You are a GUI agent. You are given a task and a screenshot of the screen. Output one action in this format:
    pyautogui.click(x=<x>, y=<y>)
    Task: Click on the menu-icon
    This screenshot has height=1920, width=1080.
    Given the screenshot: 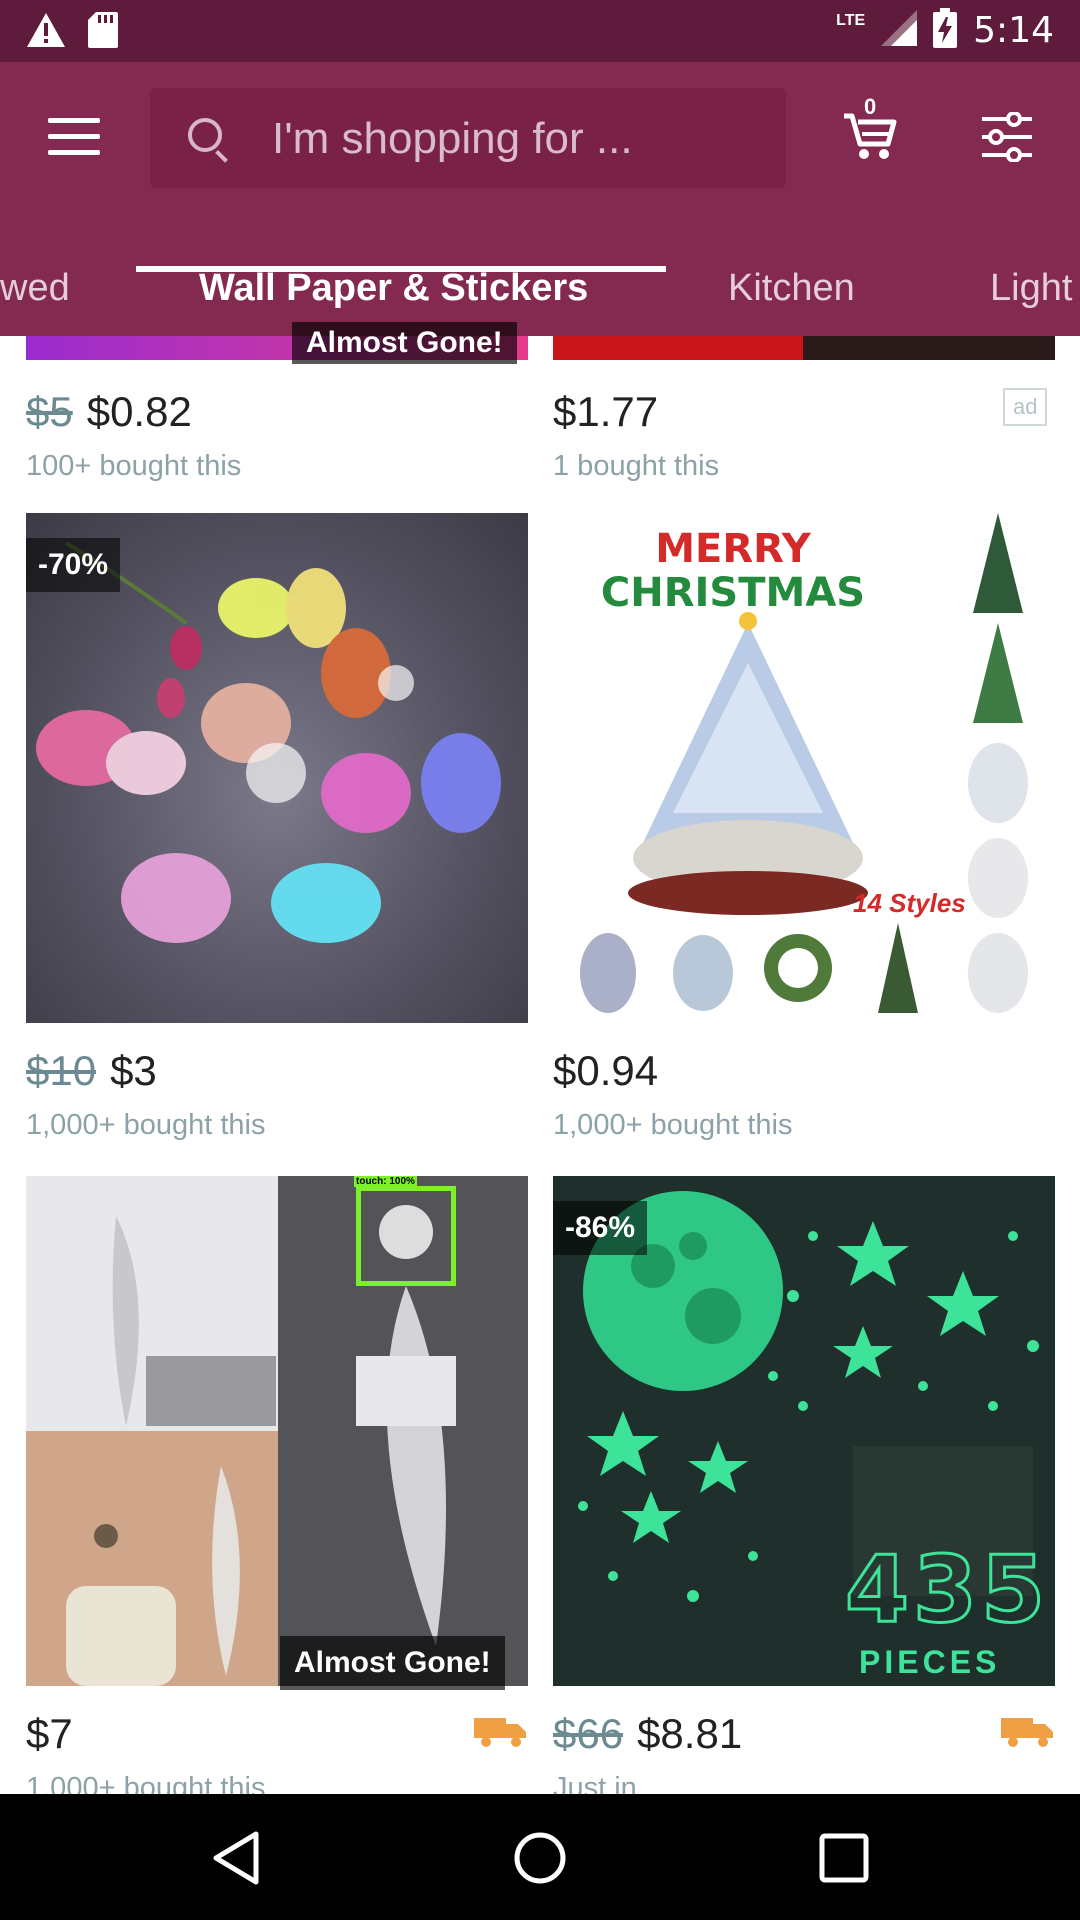 What is the action you would take?
    pyautogui.click(x=74, y=138)
    